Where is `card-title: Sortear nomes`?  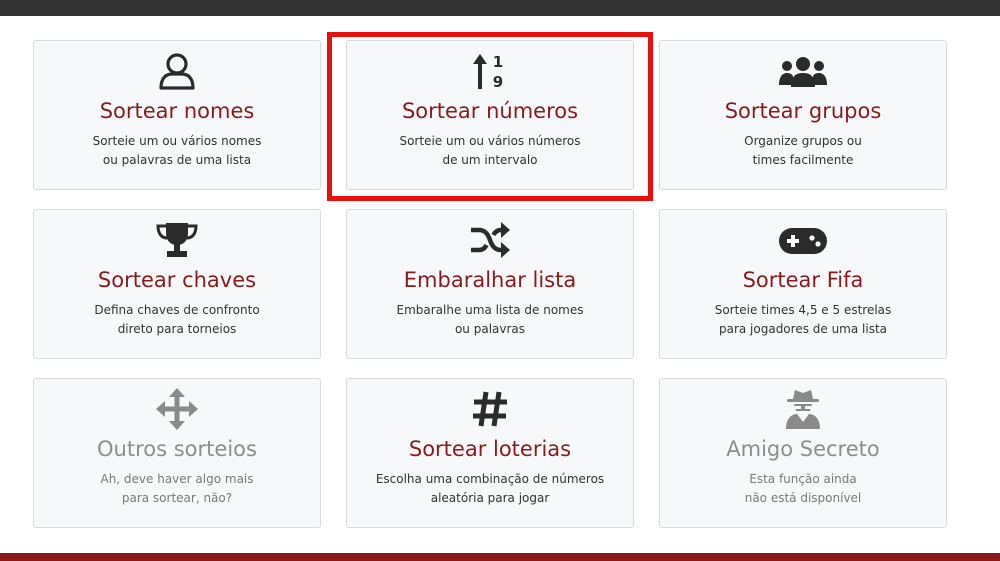
card-title: Sortear nomes is located at coordinates (177, 111).